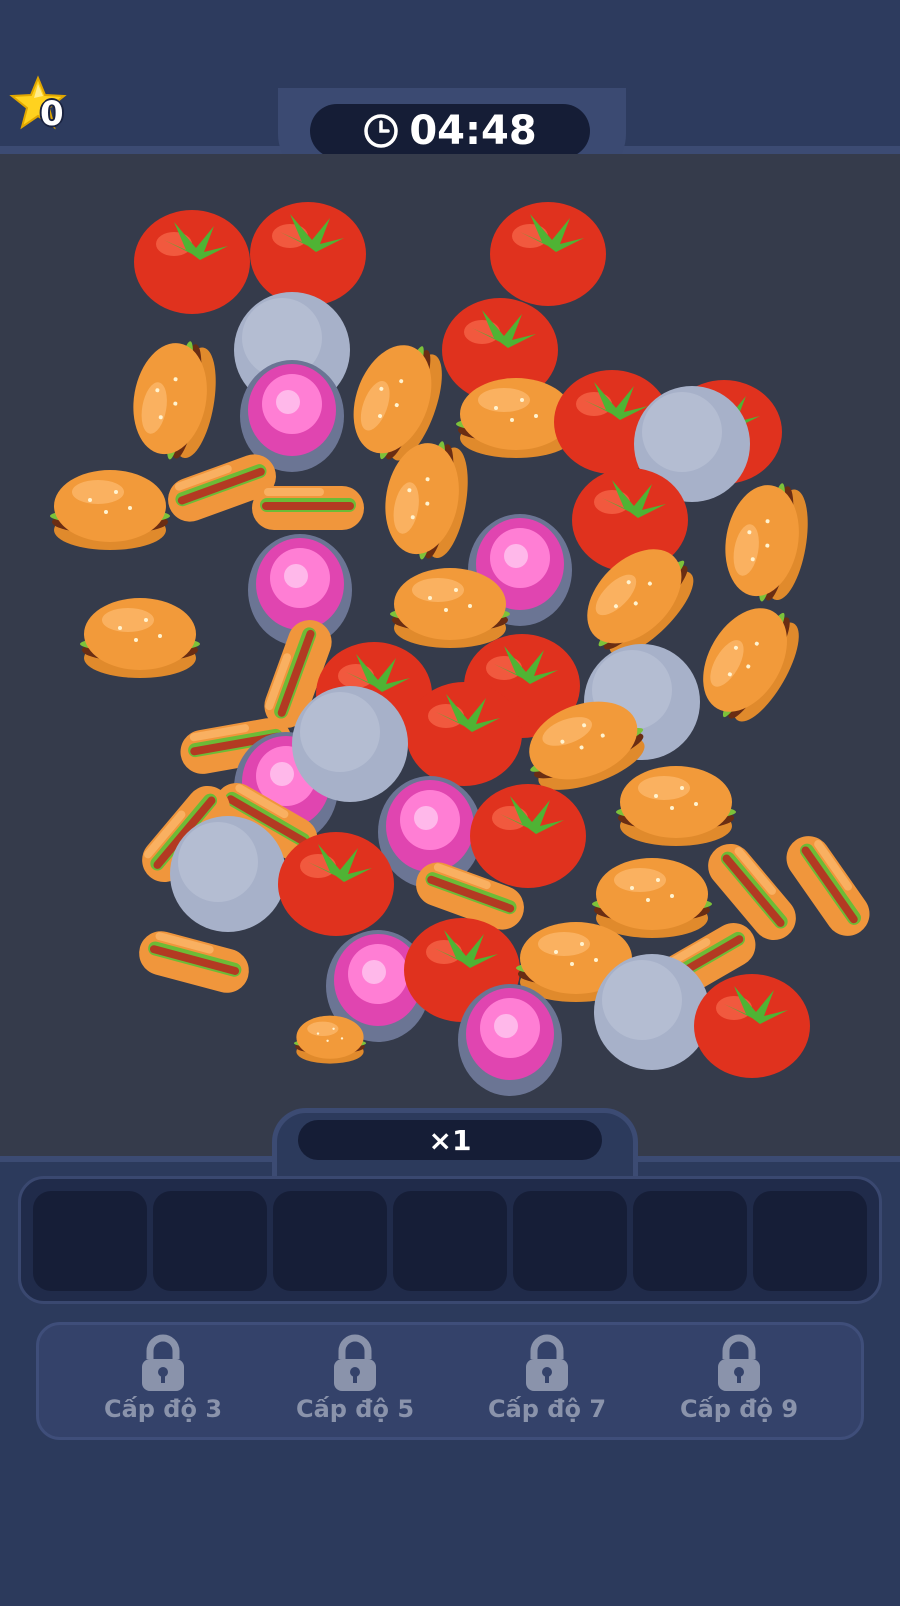 Image resolution: width=900 pixels, height=1606 pixels. I want to click on pile-pink-jar, so click(510, 1040).